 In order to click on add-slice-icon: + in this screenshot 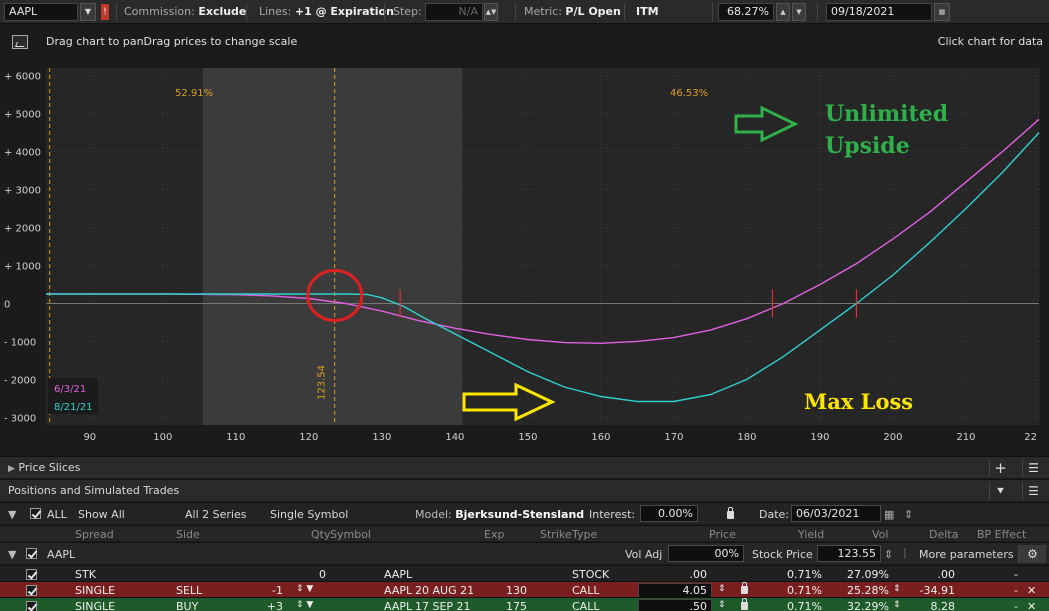, I will do `click(1000, 468)`.